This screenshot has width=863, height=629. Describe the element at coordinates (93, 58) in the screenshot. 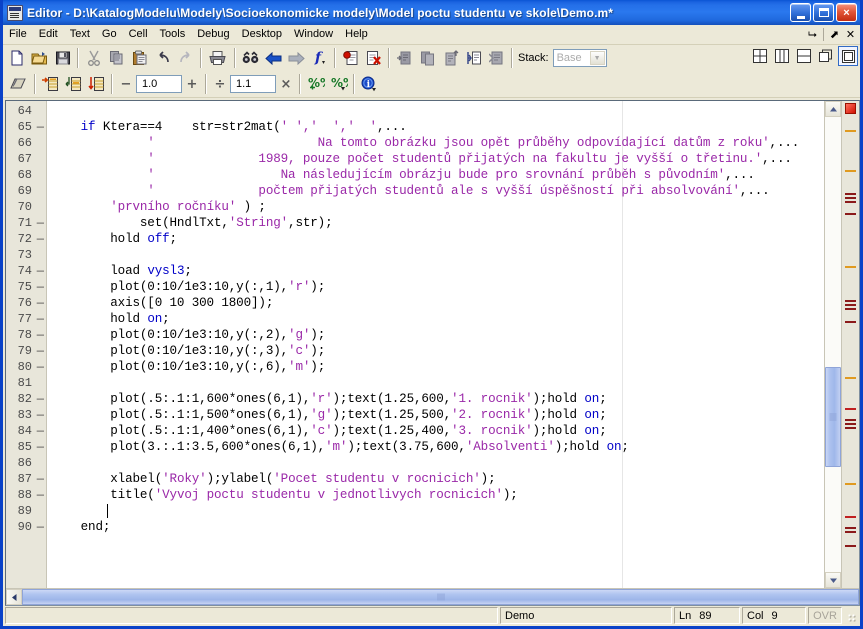

I see `cut-icon` at that location.